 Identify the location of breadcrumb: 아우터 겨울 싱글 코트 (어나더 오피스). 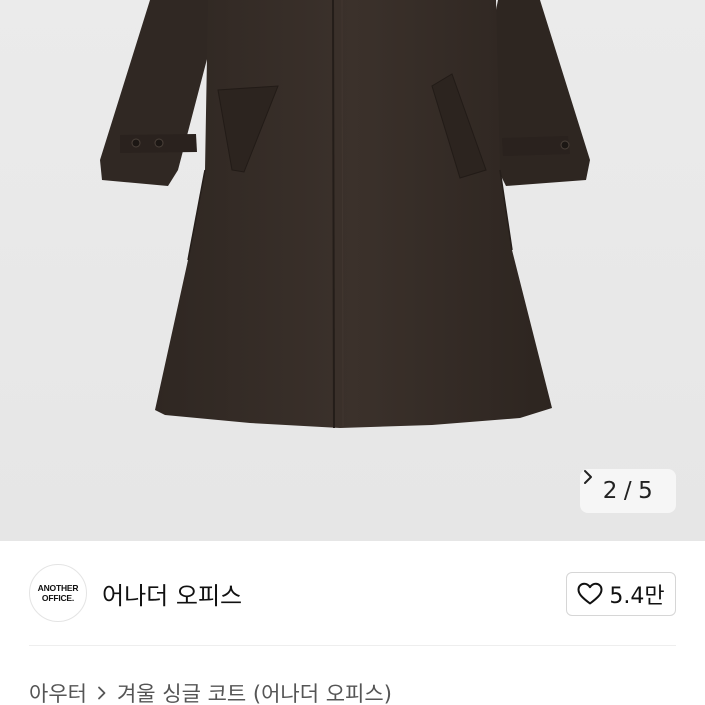
(210, 691).